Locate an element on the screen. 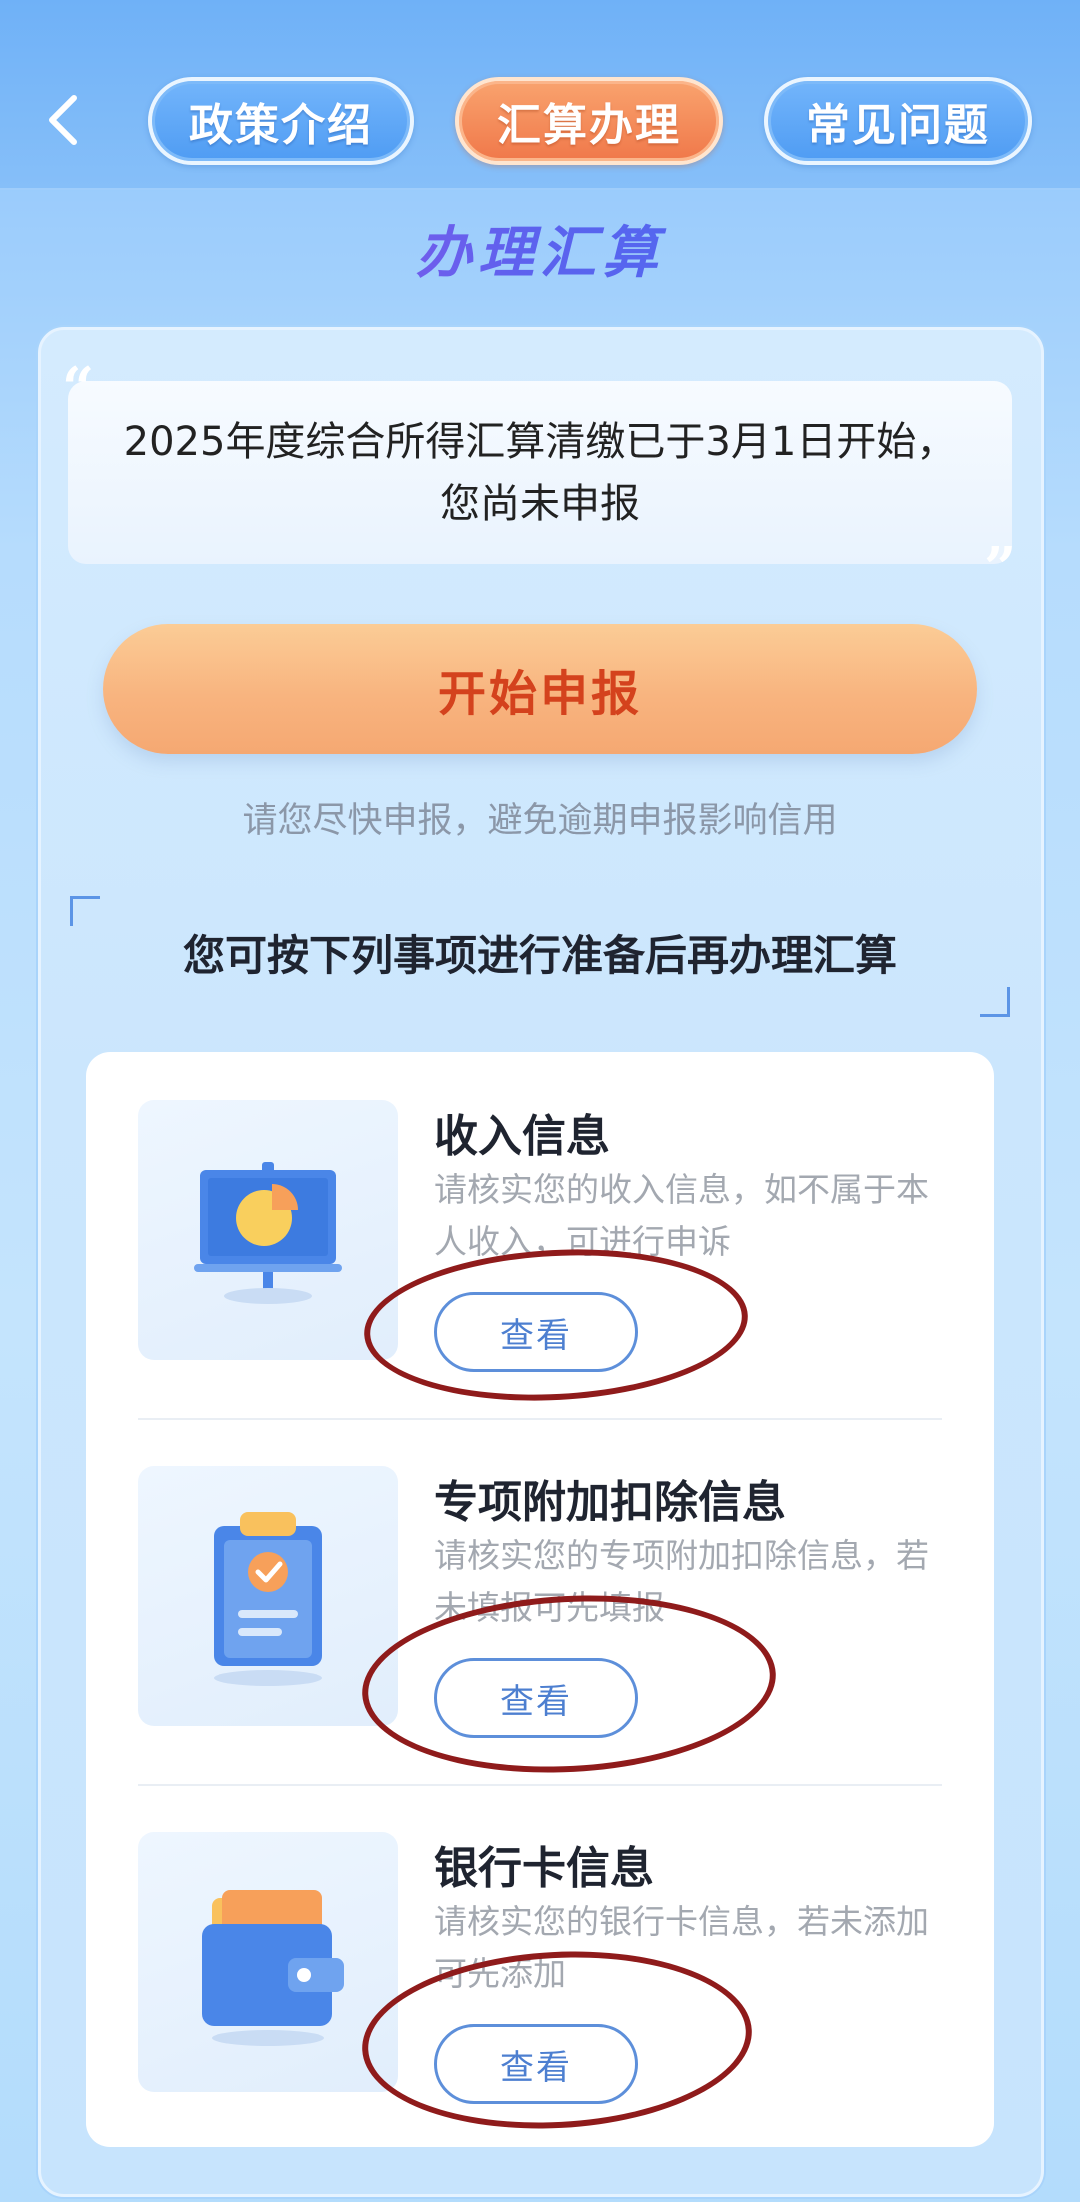  presentation-chart-icon is located at coordinates (268, 1233).